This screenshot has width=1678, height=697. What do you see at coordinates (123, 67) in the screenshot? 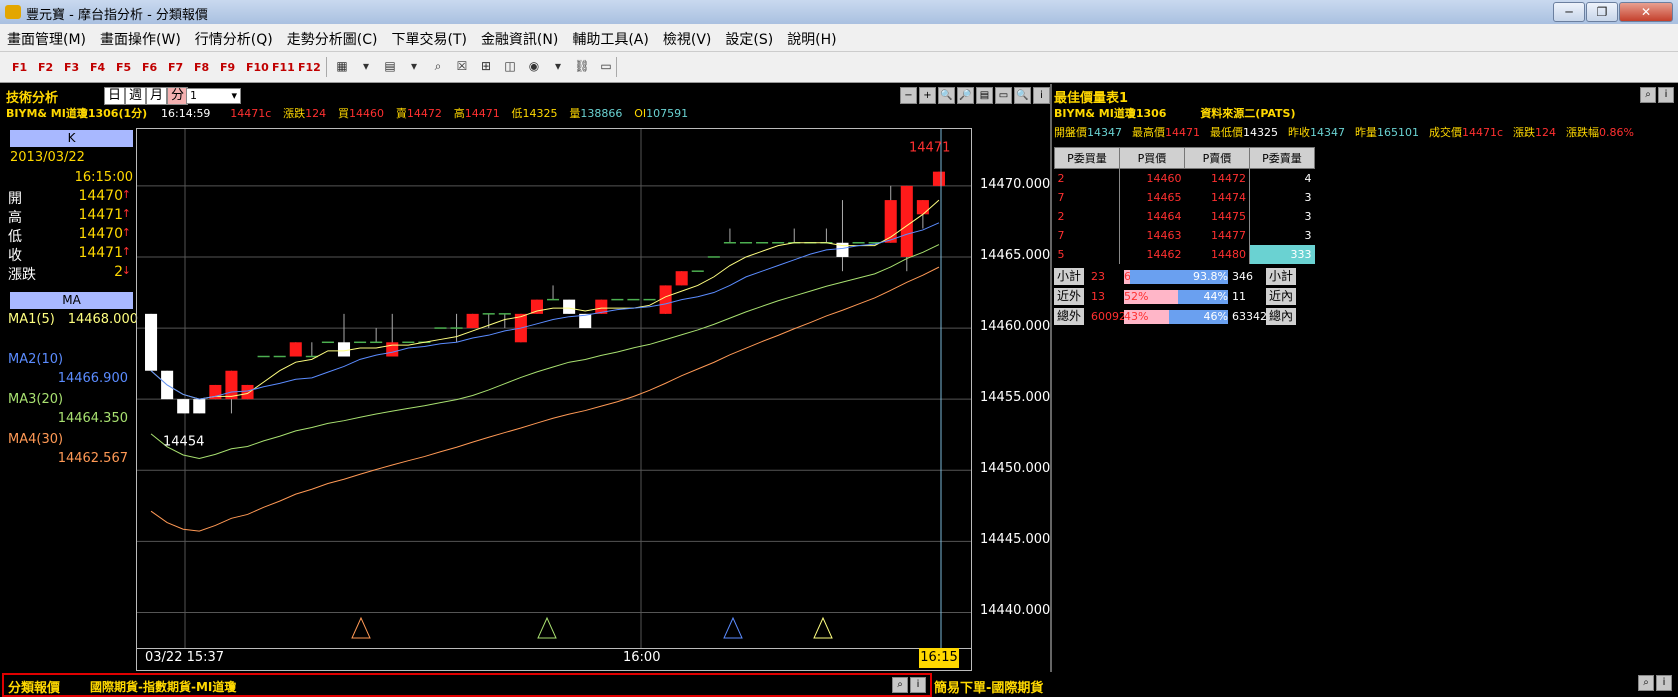
I see `function-key-f5: F5` at bounding box center [123, 67].